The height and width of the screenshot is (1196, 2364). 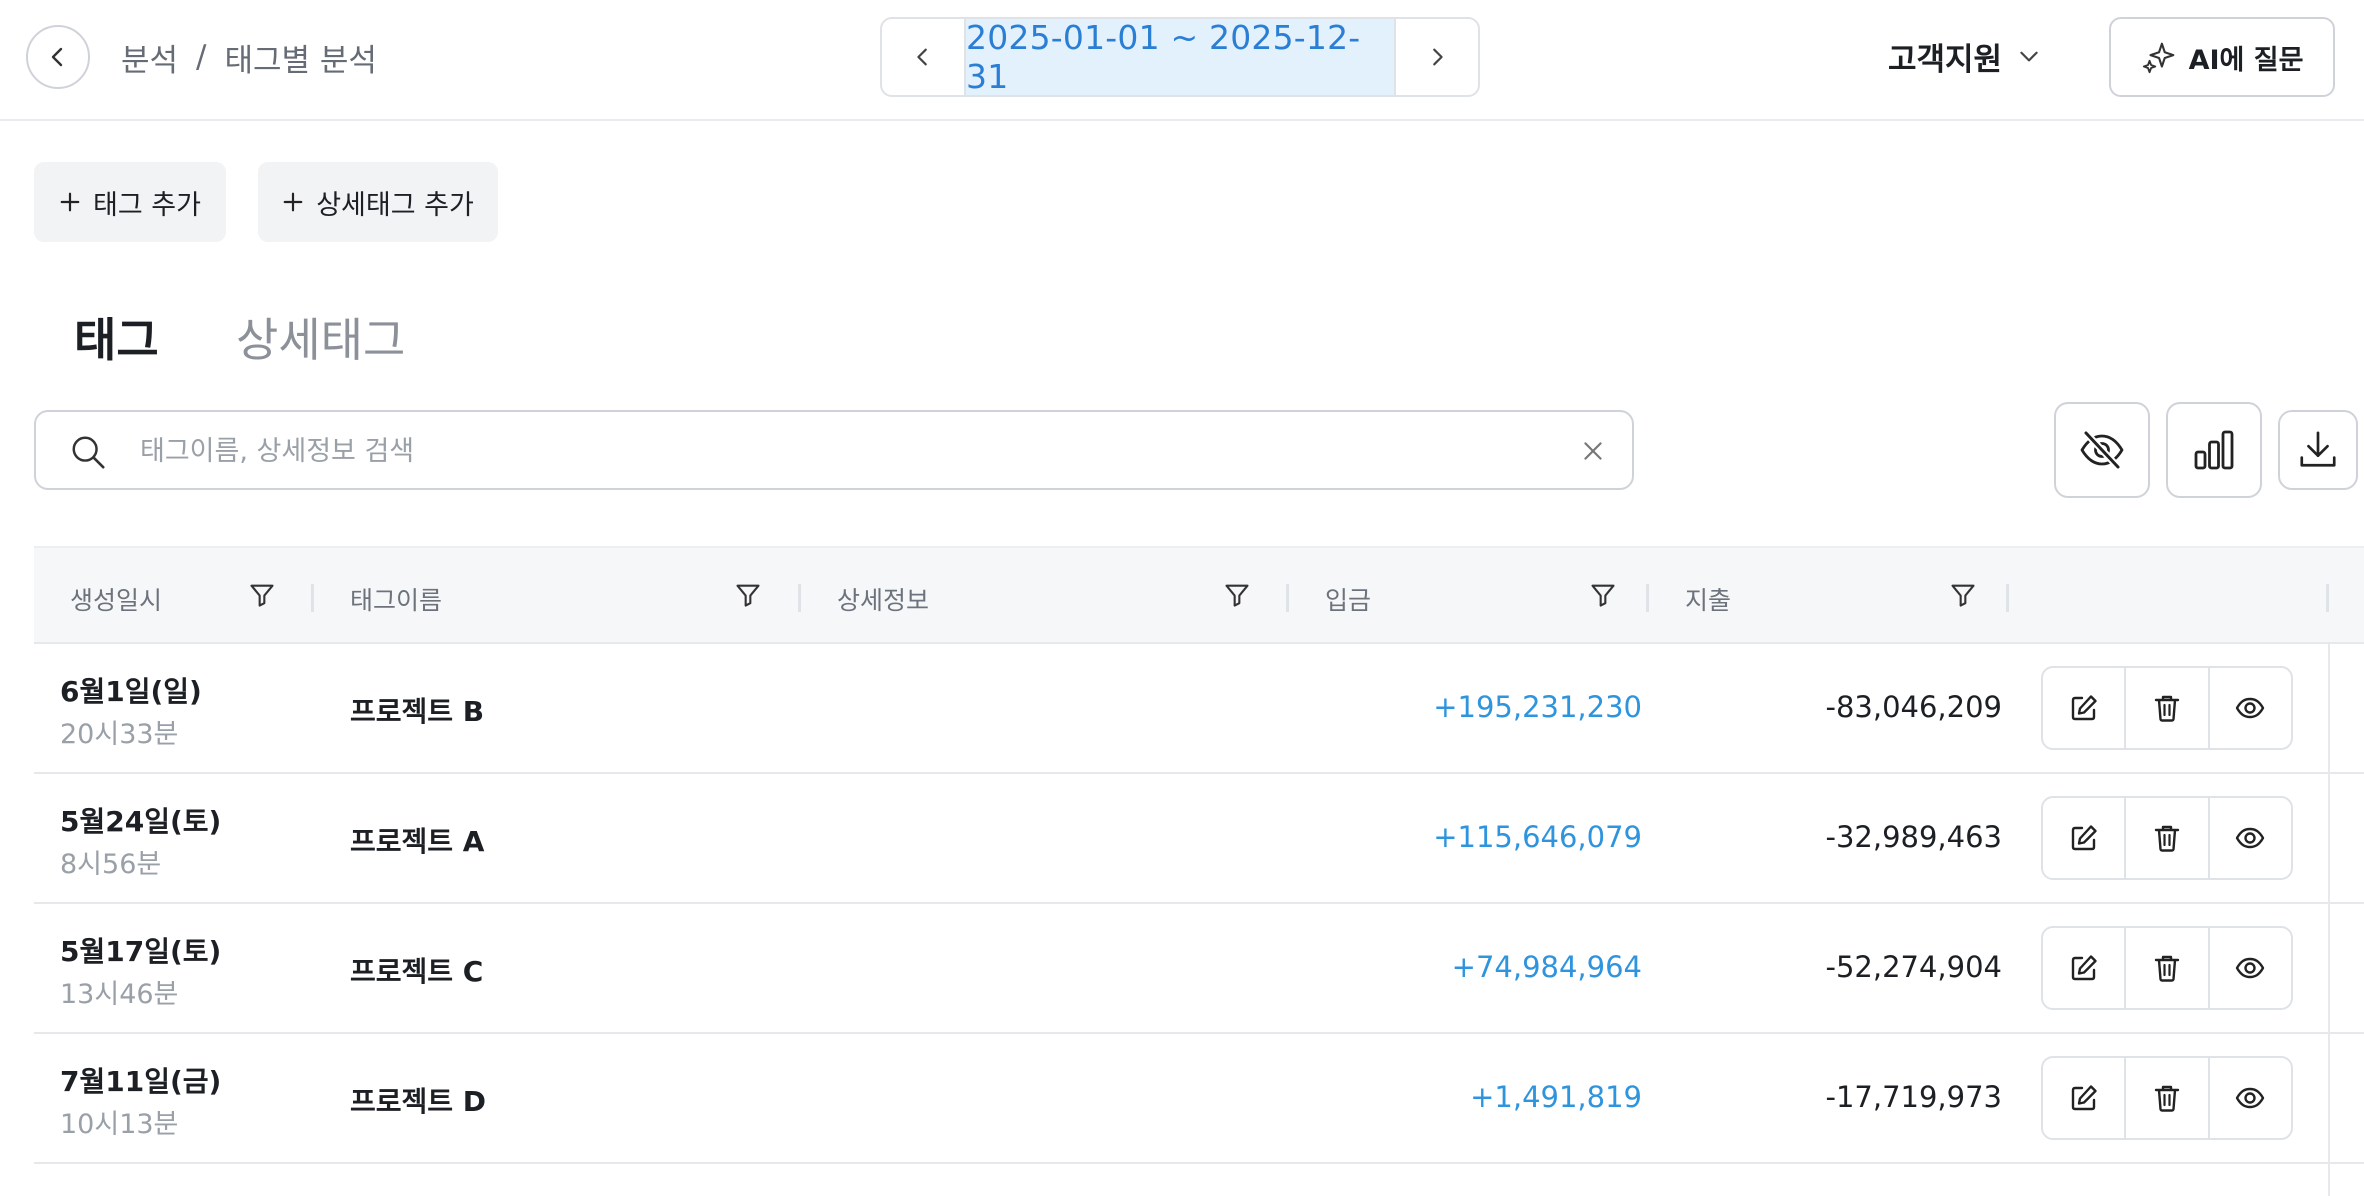 I want to click on row-tag-name: 프로젝트 C, so click(x=417, y=971).